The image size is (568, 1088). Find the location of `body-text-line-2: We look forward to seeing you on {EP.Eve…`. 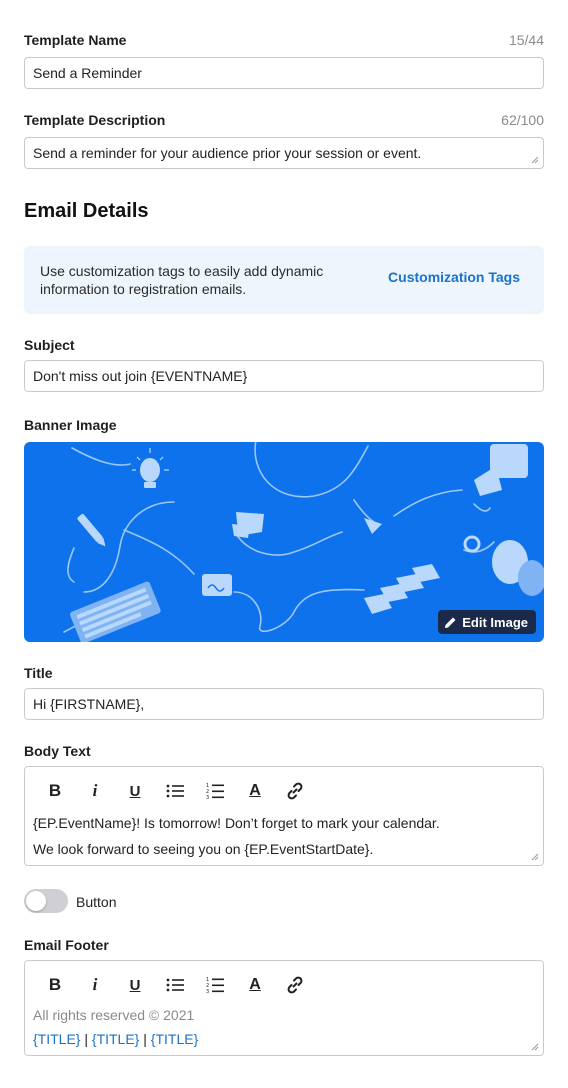

body-text-line-2: We look forward to seeing you on {EP.Eve… is located at coordinates (203, 849).